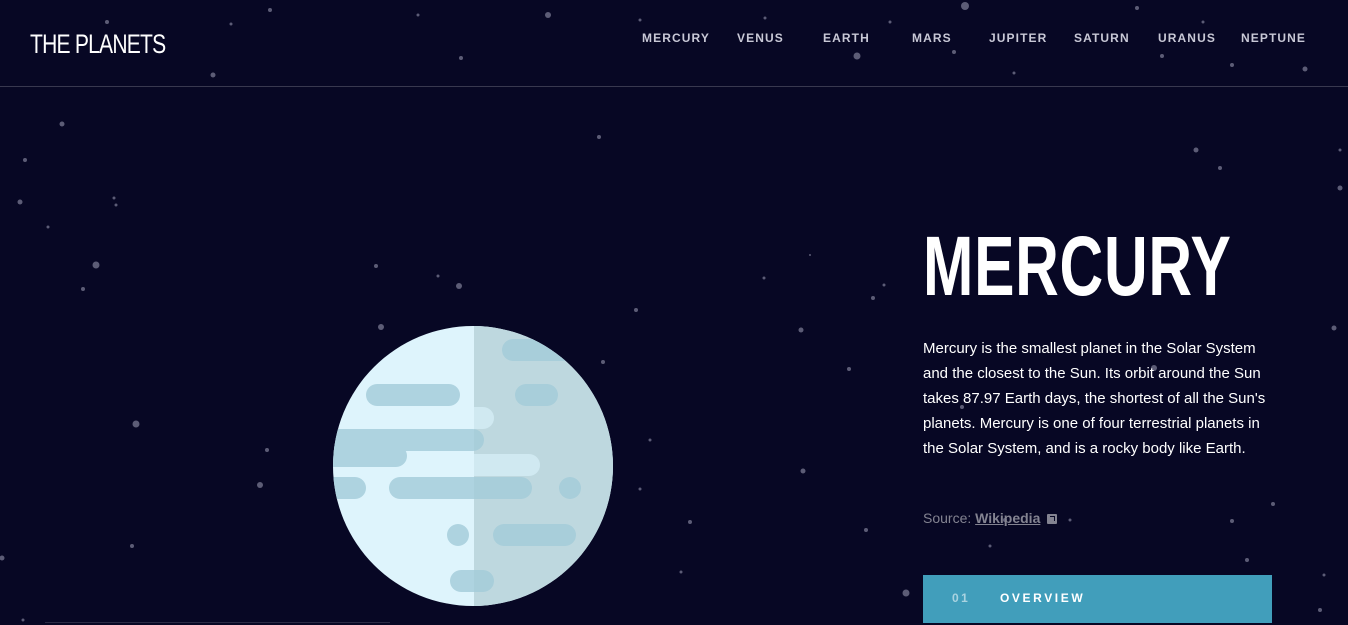  What do you see at coordinates (1097, 599) in the screenshot?
I see `tab-overview: 01 OVERVIEW` at bounding box center [1097, 599].